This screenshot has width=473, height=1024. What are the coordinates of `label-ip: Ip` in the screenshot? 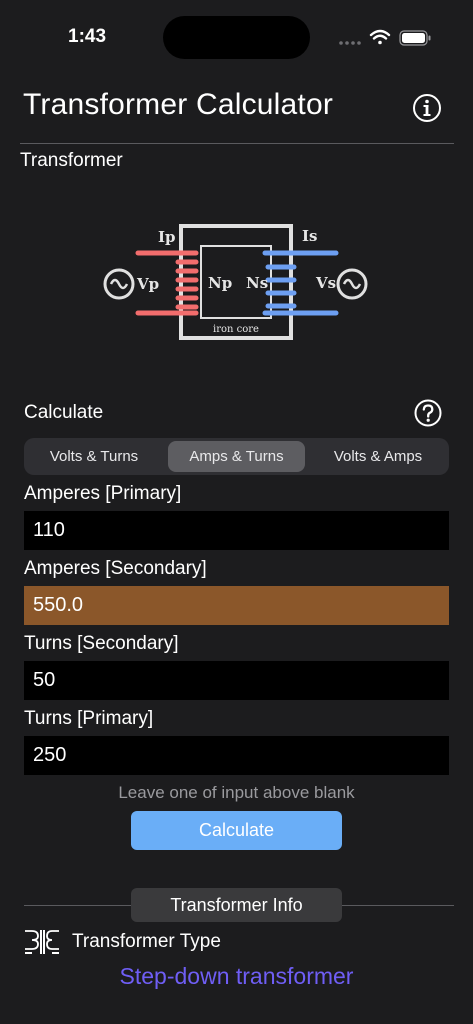 It's located at (167, 237).